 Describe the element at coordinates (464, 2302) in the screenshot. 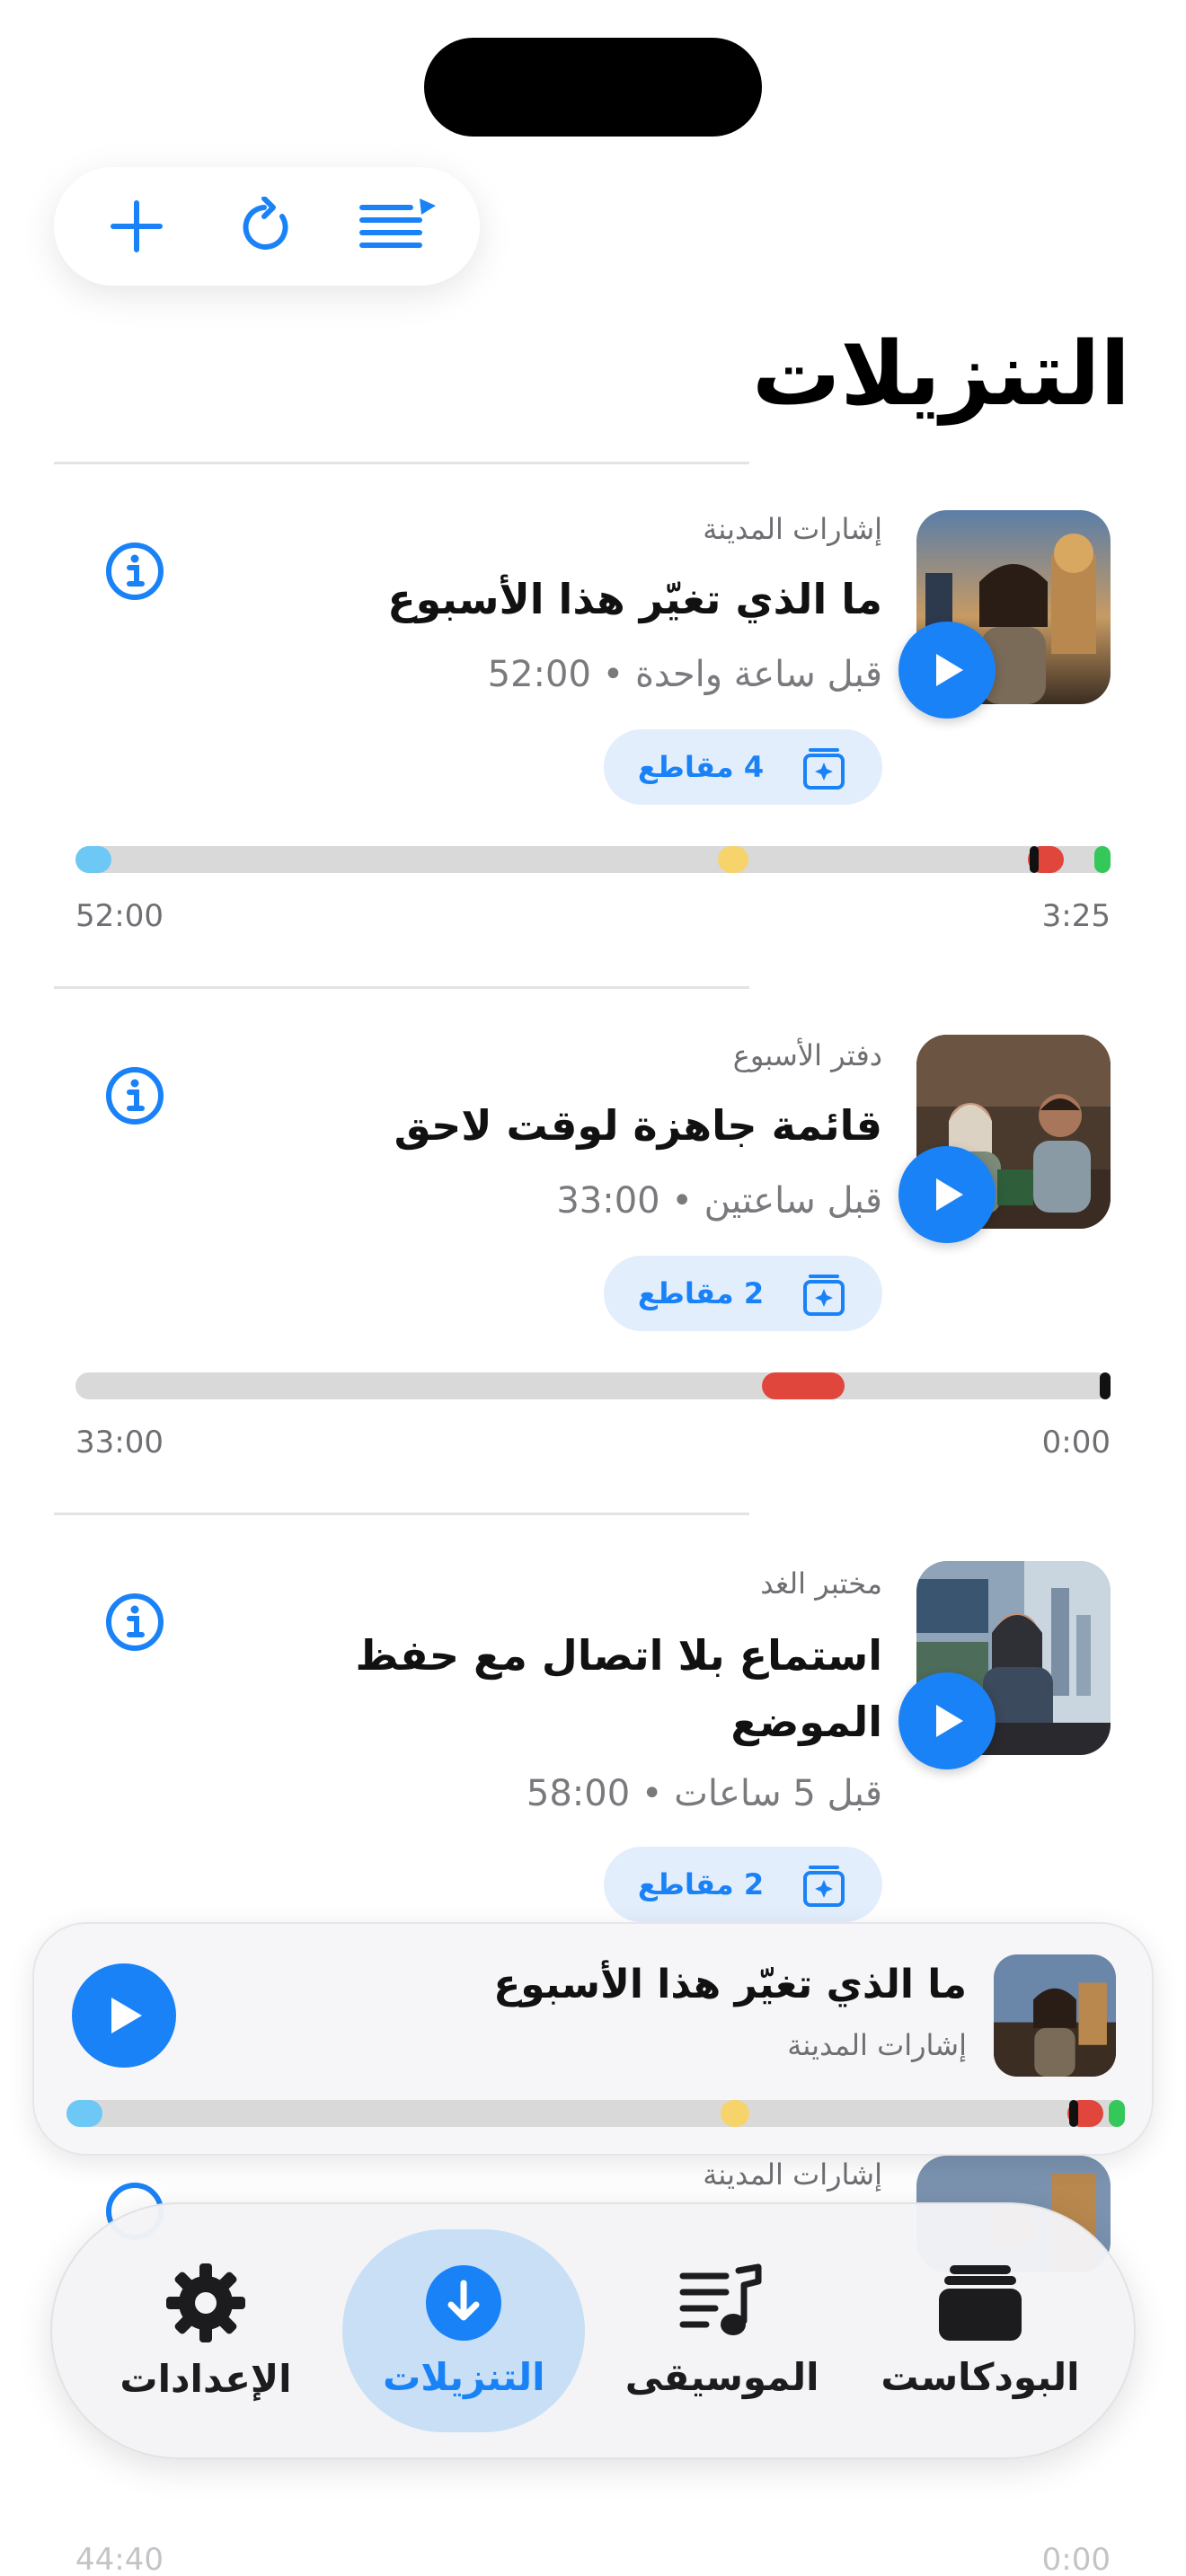

I see `download-icon` at that location.